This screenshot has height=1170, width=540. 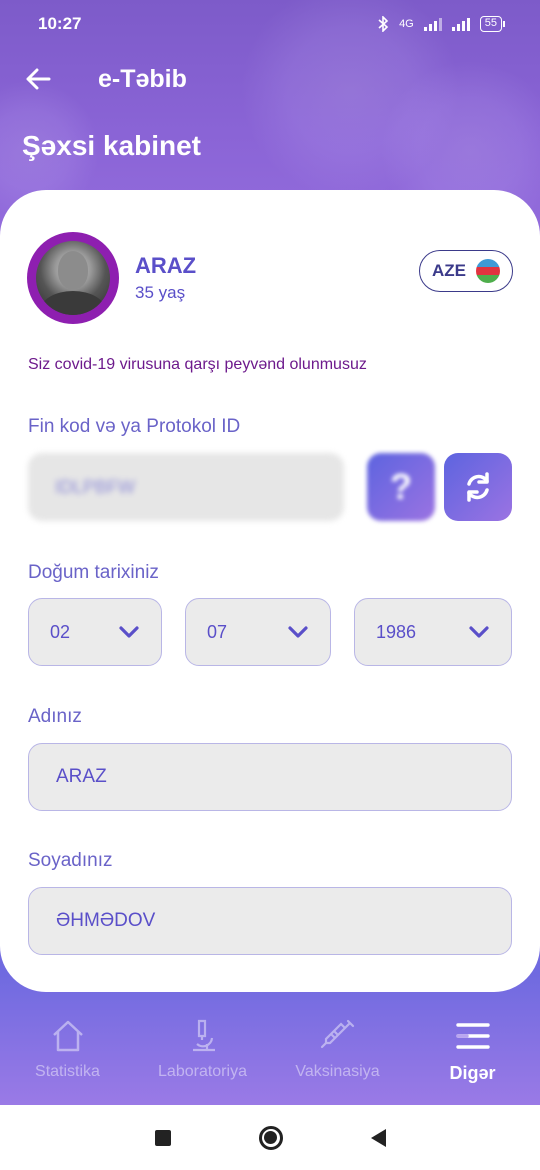 What do you see at coordinates (68, 1036) in the screenshot?
I see `home-icon` at bounding box center [68, 1036].